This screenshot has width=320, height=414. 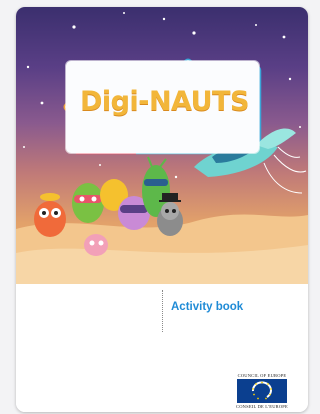 I want to click on publisher-name-fr: CONSEIL DE L'EUROPE, so click(x=262, y=406).